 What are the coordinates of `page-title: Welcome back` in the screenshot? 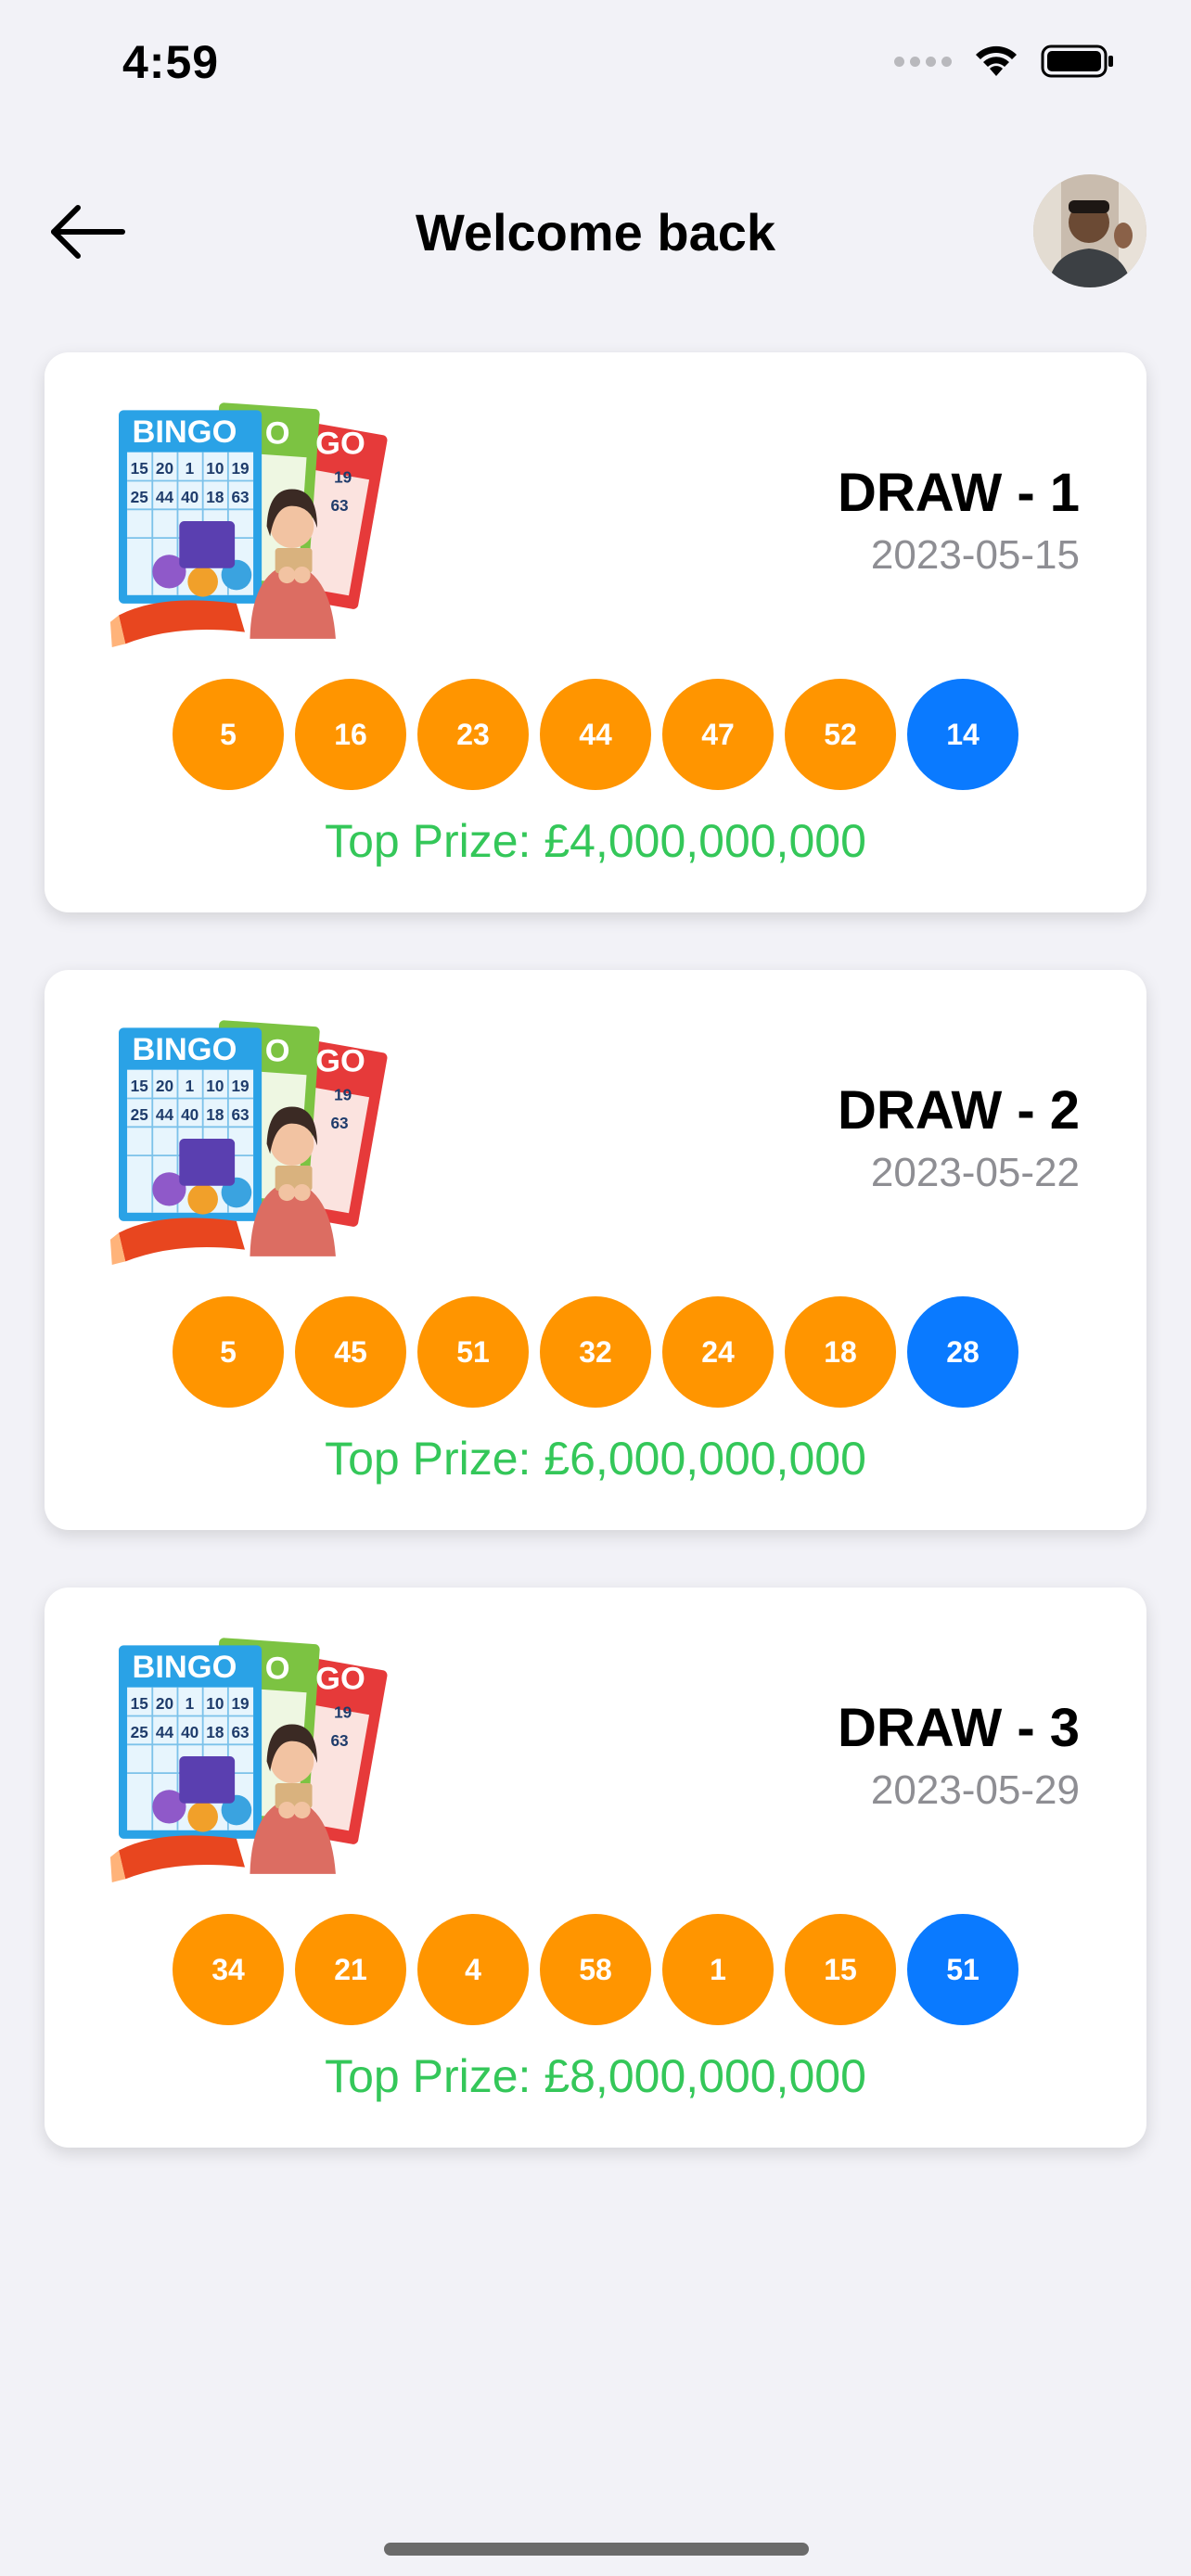 It's located at (595, 232).